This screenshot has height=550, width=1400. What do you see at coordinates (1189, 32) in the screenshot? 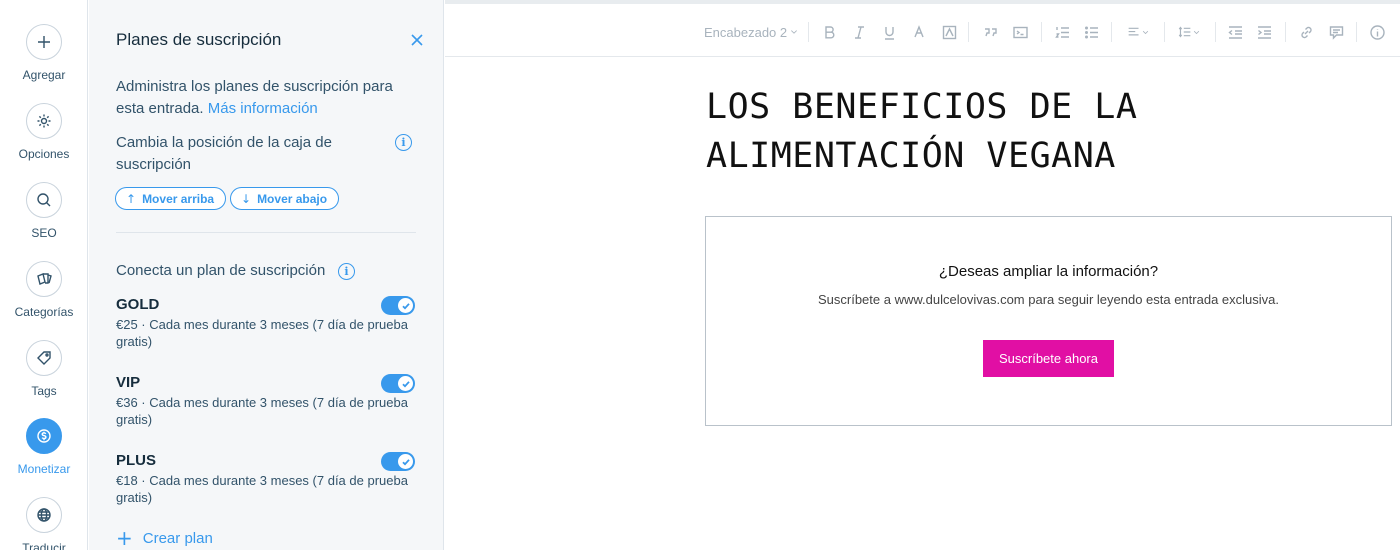
I see `line-spacing-icon` at bounding box center [1189, 32].